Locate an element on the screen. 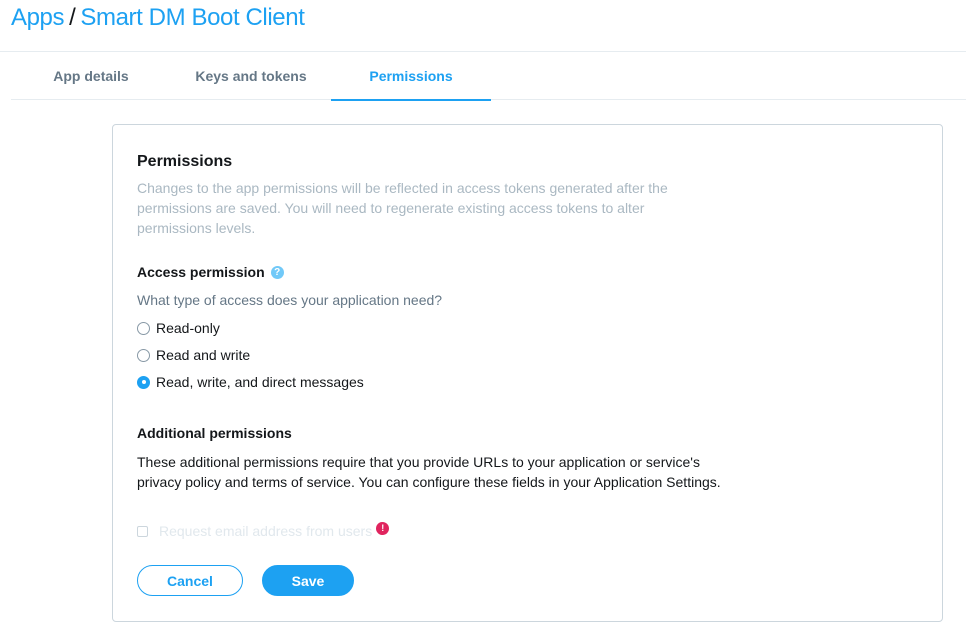 The height and width of the screenshot is (635, 966). email-permission-row: Request email address from users ! is located at coordinates (263, 530).